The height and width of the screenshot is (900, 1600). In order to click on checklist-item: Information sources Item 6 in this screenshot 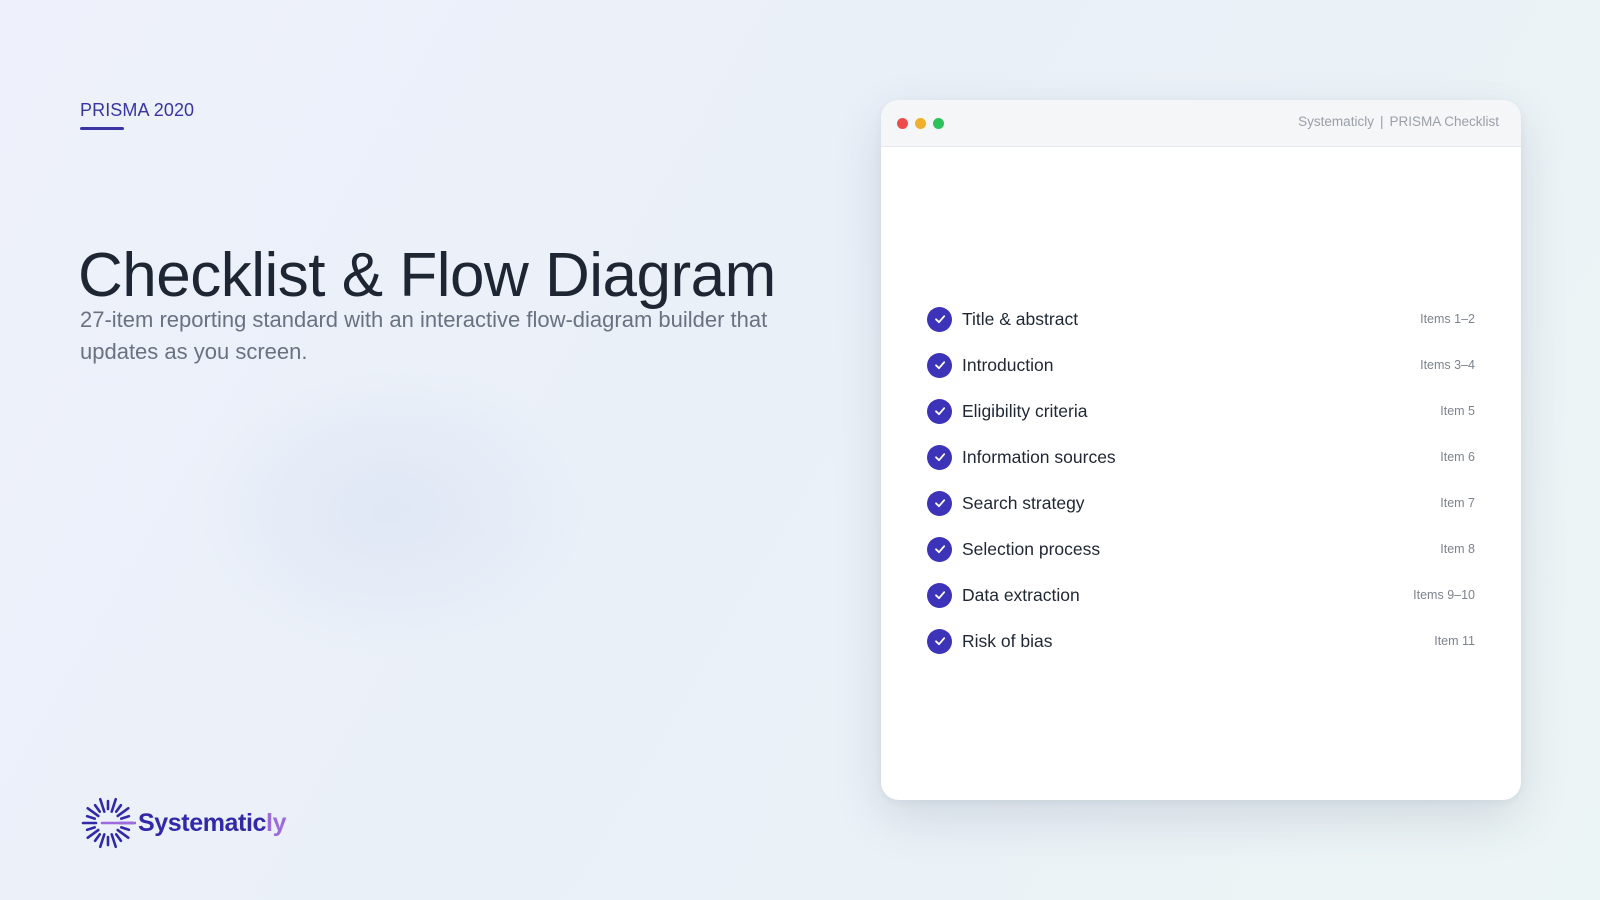, I will do `click(1201, 457)`.